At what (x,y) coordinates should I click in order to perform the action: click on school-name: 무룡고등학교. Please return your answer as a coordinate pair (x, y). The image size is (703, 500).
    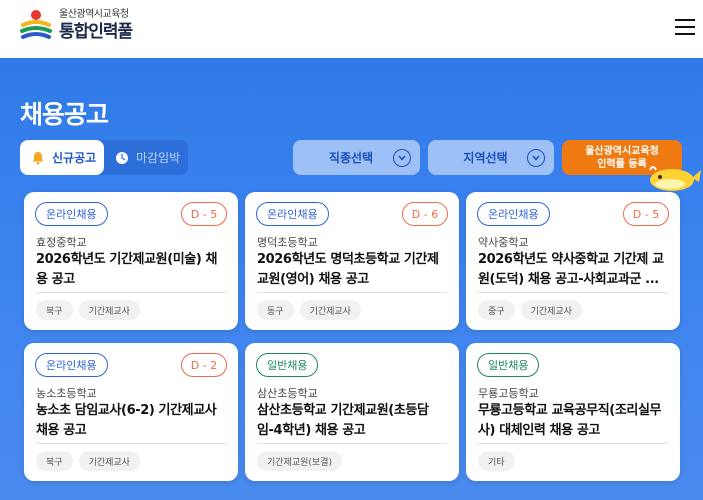
    Looking at the image, I should click on (508, 393).